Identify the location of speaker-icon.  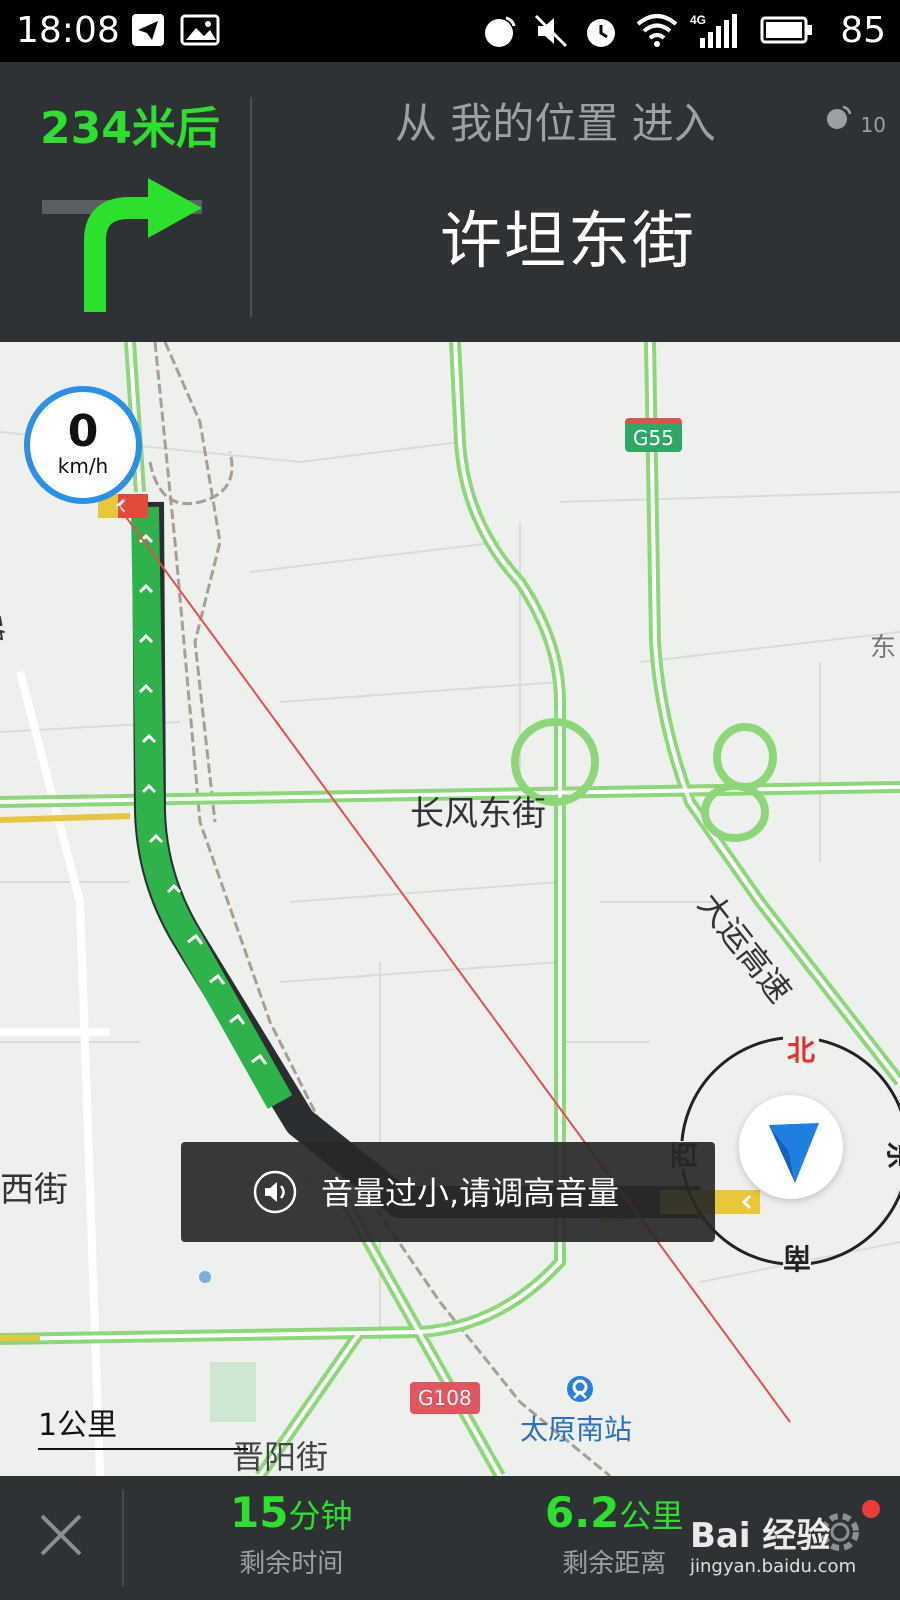
(275, 1194).